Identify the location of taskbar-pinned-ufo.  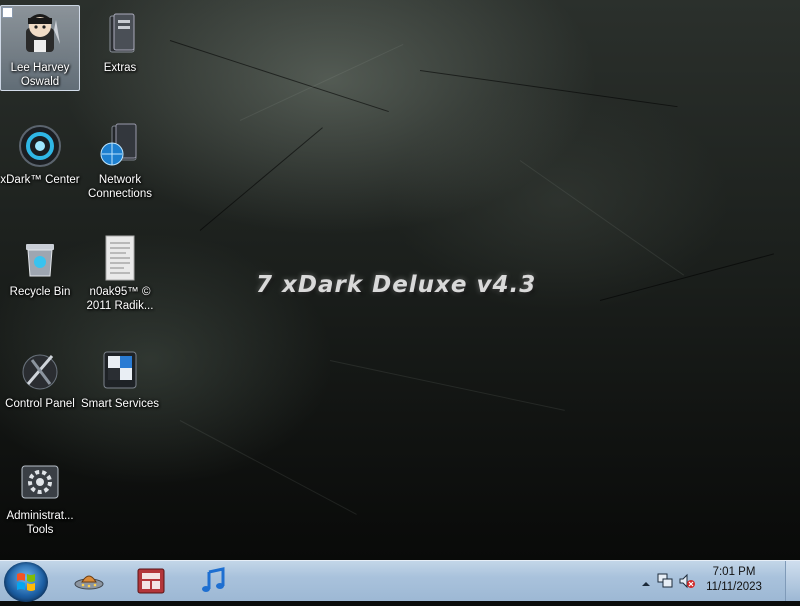
(89, 581).